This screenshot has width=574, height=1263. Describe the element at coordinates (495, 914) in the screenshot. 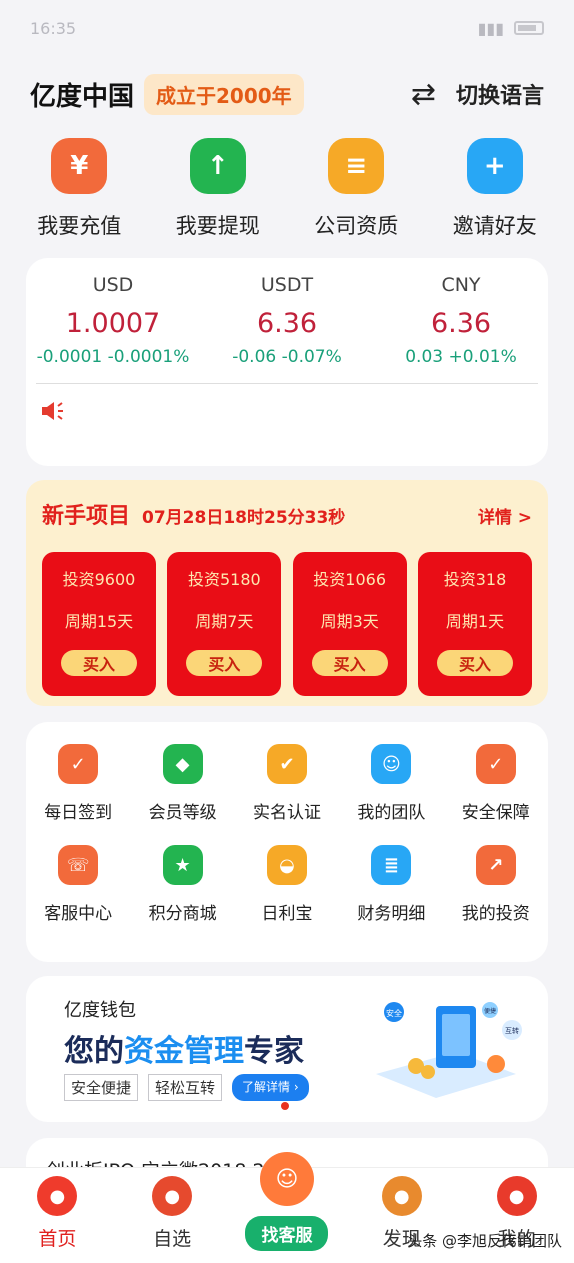

I see `service-label: 我的投资` at that location.